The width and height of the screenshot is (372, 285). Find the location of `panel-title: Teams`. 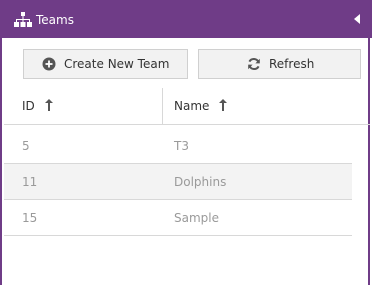

panel-title: Teams is located at coordinates (55, 20).